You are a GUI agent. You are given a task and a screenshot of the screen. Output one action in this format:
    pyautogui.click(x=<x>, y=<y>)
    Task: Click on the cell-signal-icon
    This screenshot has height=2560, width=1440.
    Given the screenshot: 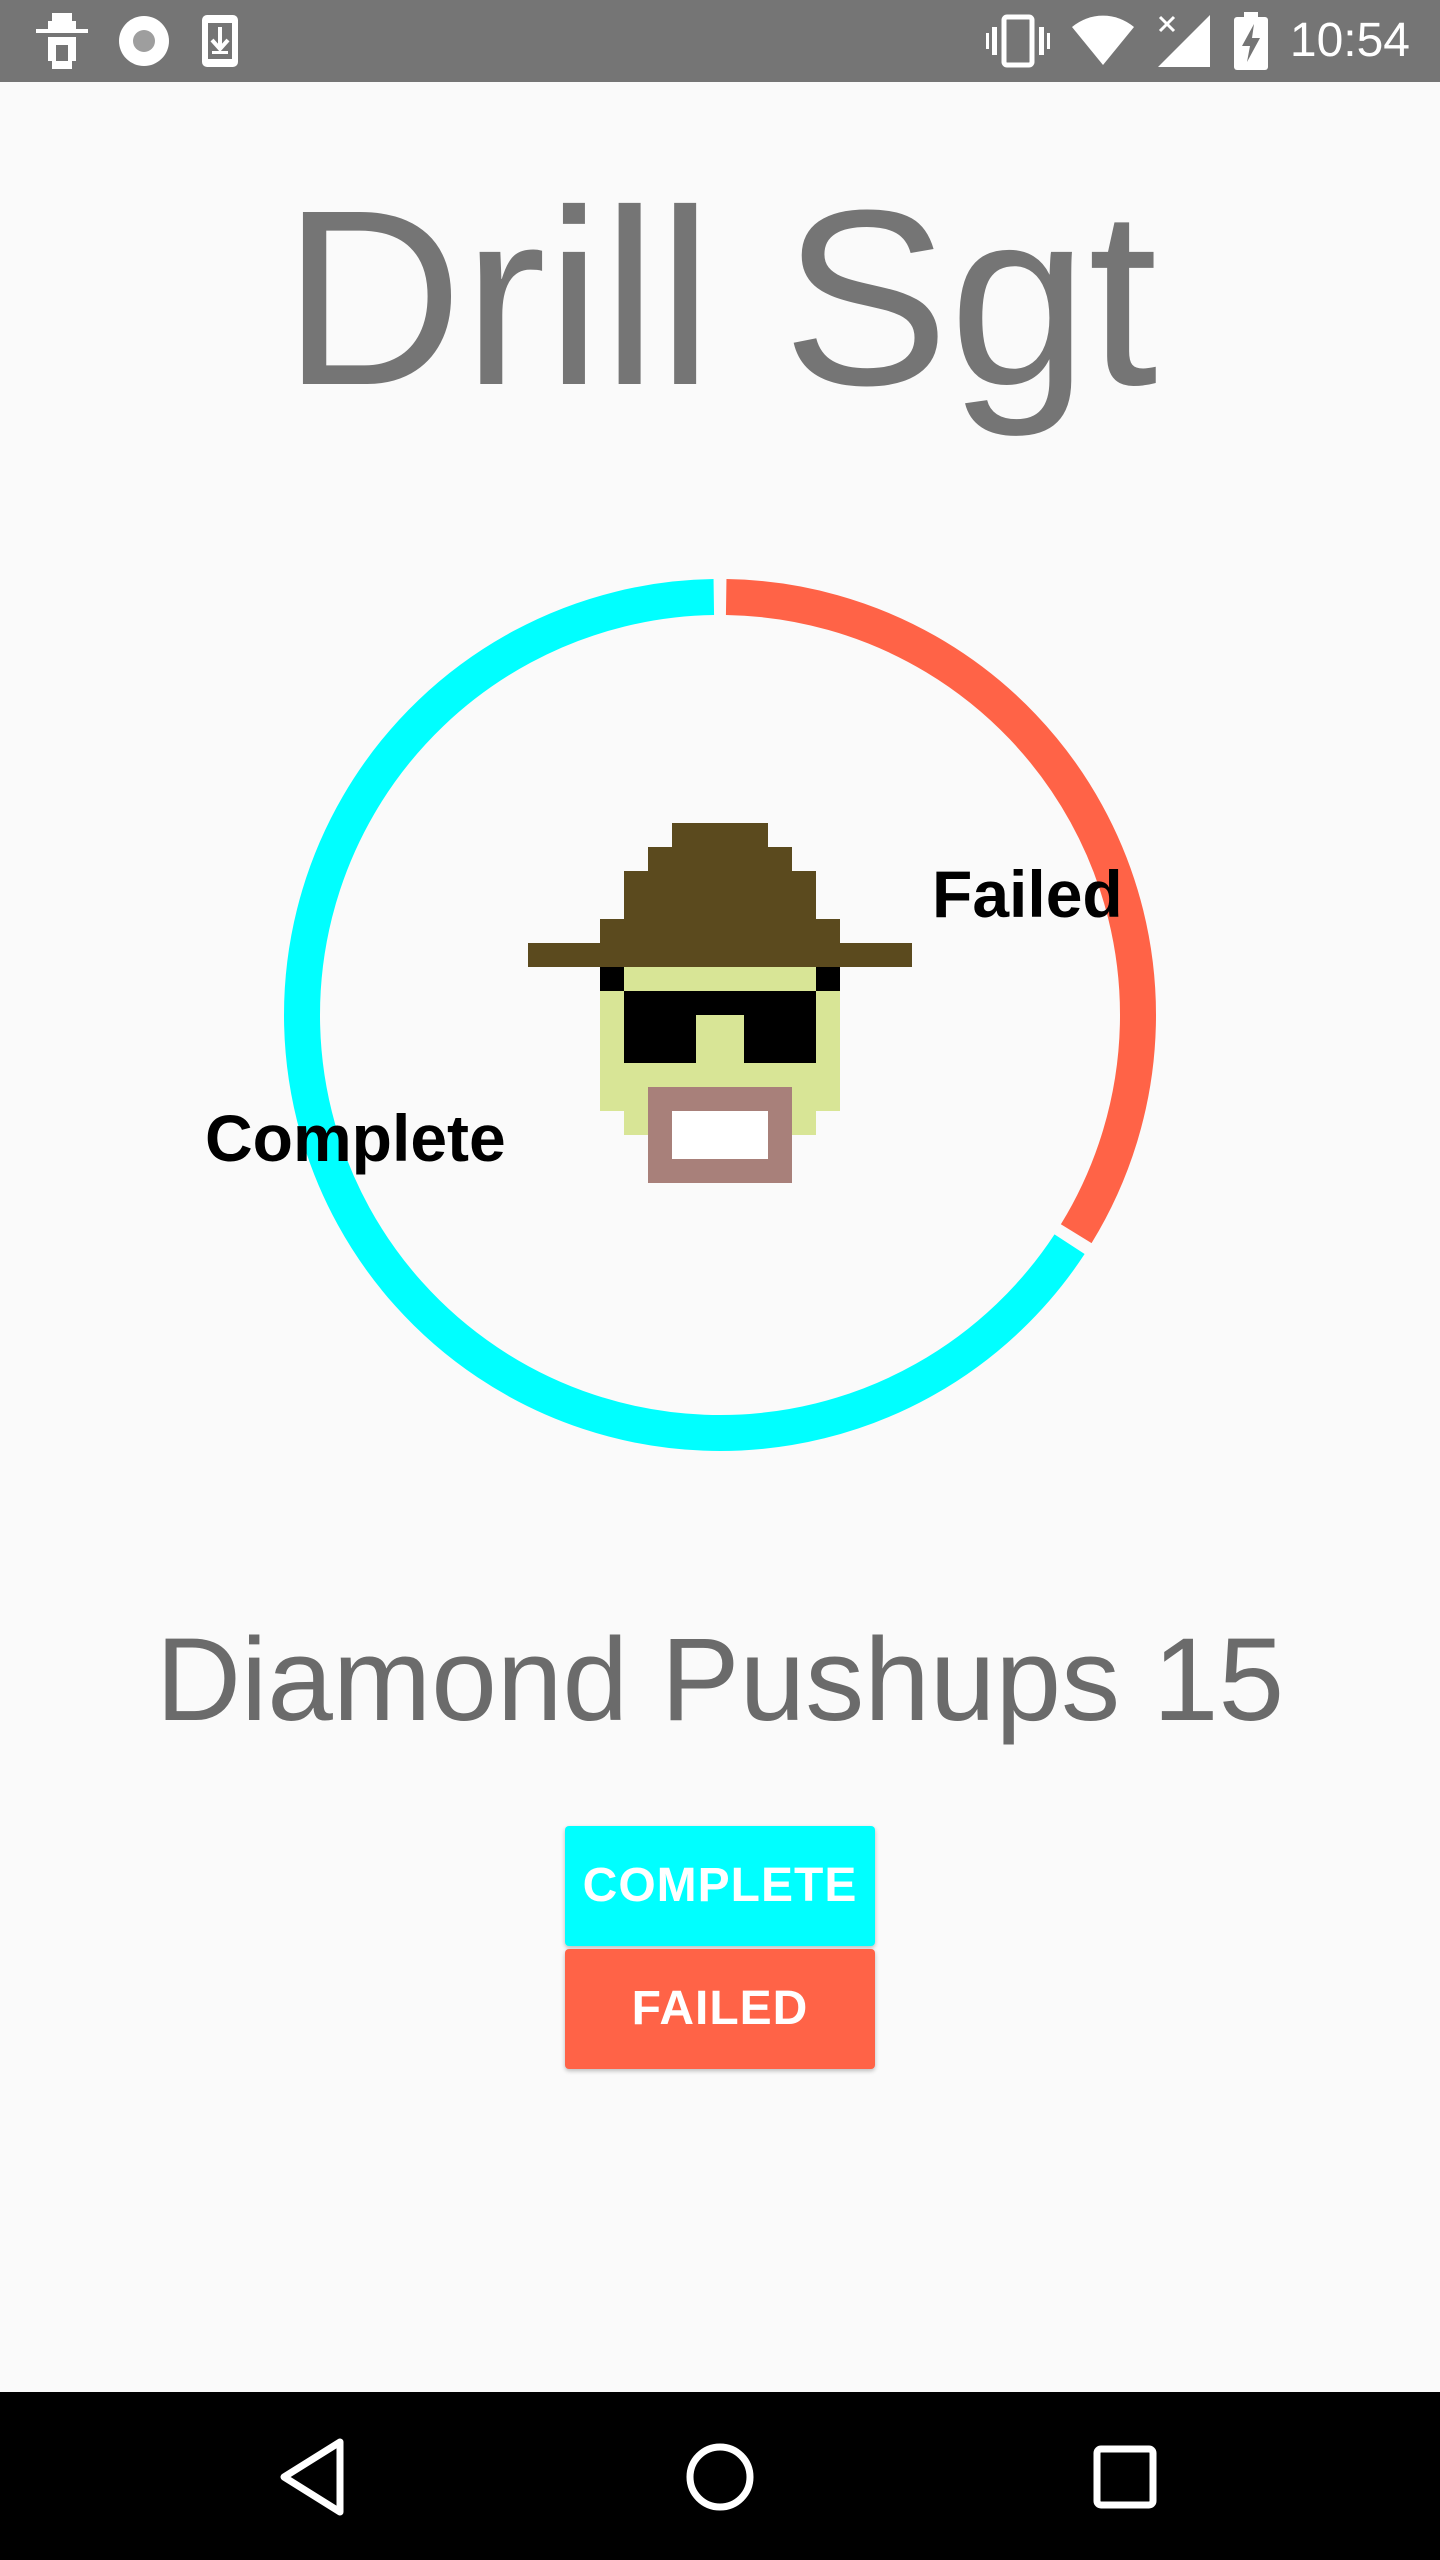 What is the action you would take?
    pyautogui.click(x=1183, y=41)
    